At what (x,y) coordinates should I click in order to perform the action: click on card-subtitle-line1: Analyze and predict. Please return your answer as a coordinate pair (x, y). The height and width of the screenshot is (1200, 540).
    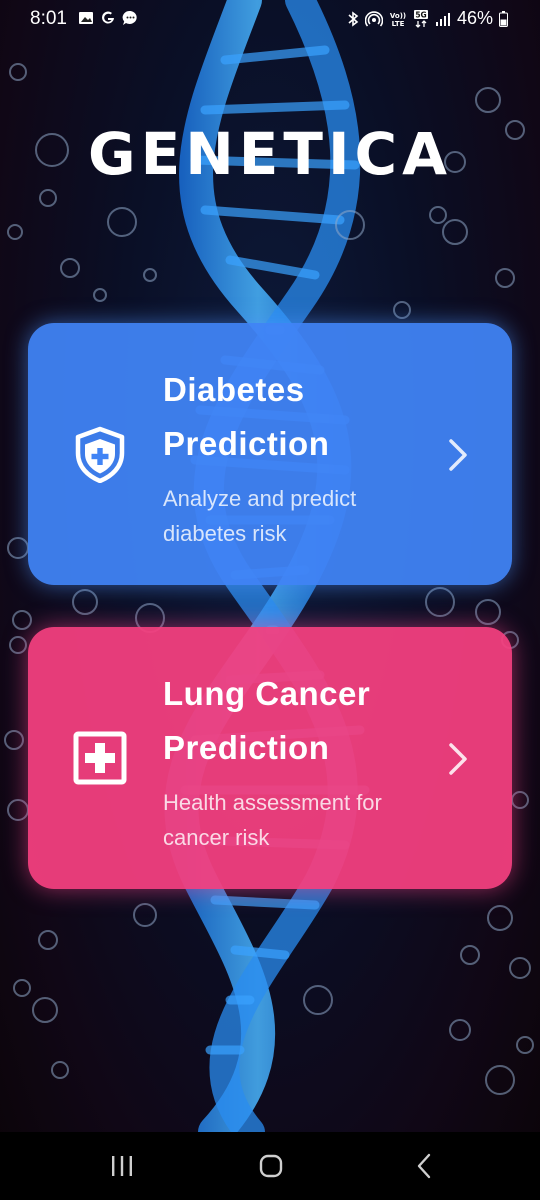
    Looking at the image, I should click on (260, 498).